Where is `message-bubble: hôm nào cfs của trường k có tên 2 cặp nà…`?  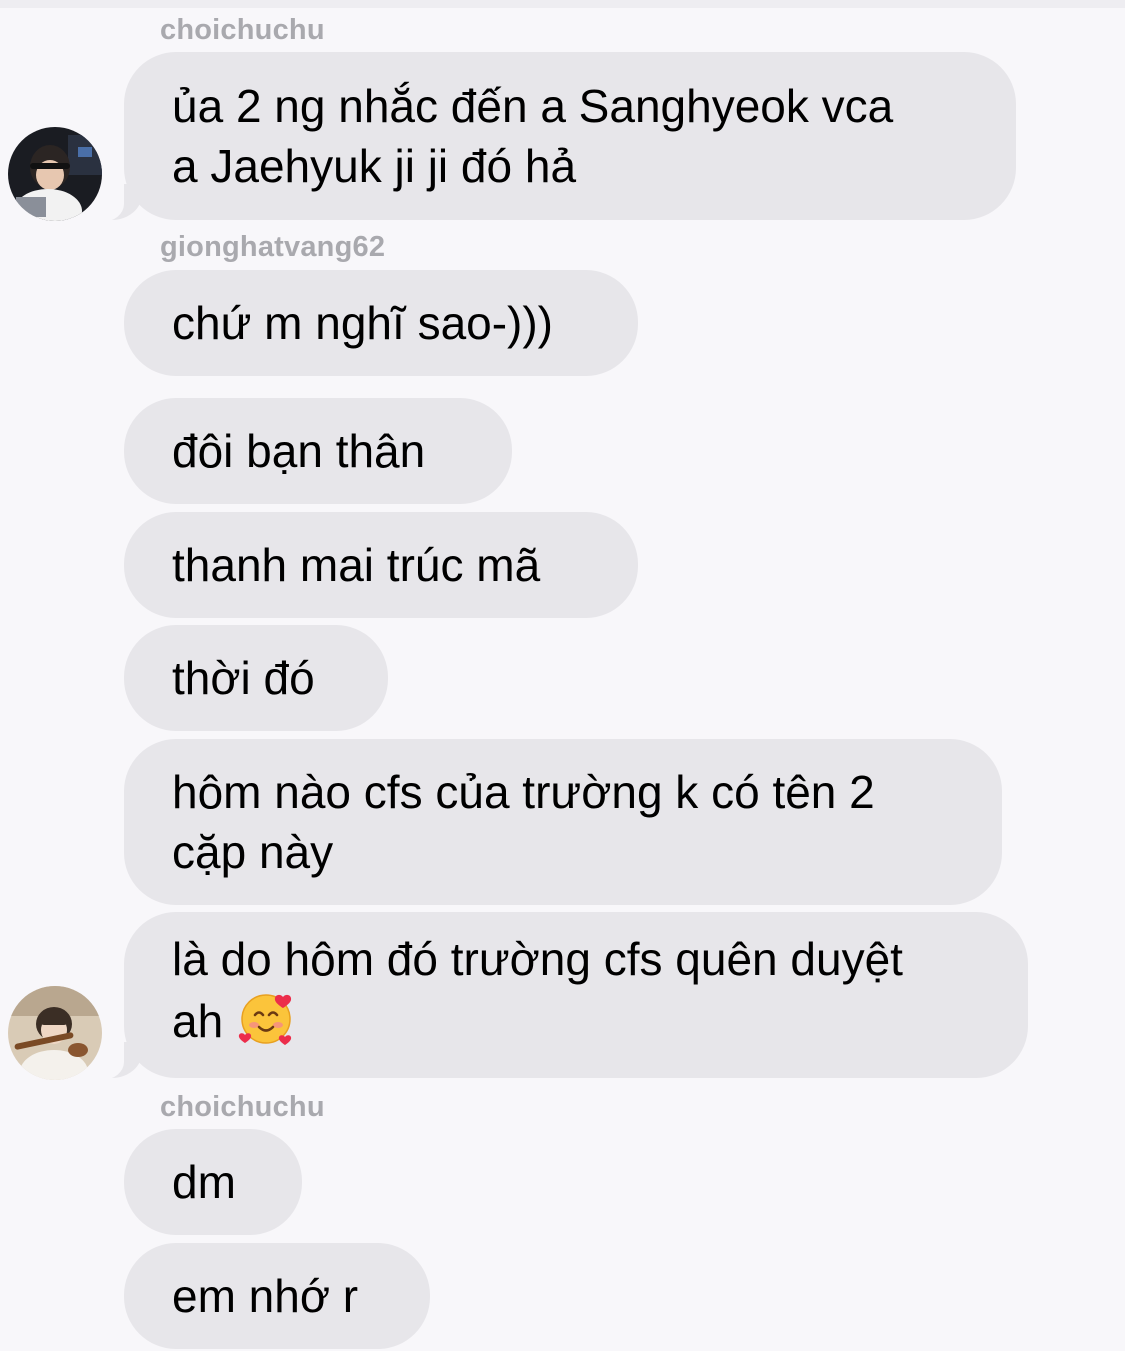
message-bubble: hôm nào cfs của trường k có tên 2 cặp nà… is located at coordinates (563, 822).